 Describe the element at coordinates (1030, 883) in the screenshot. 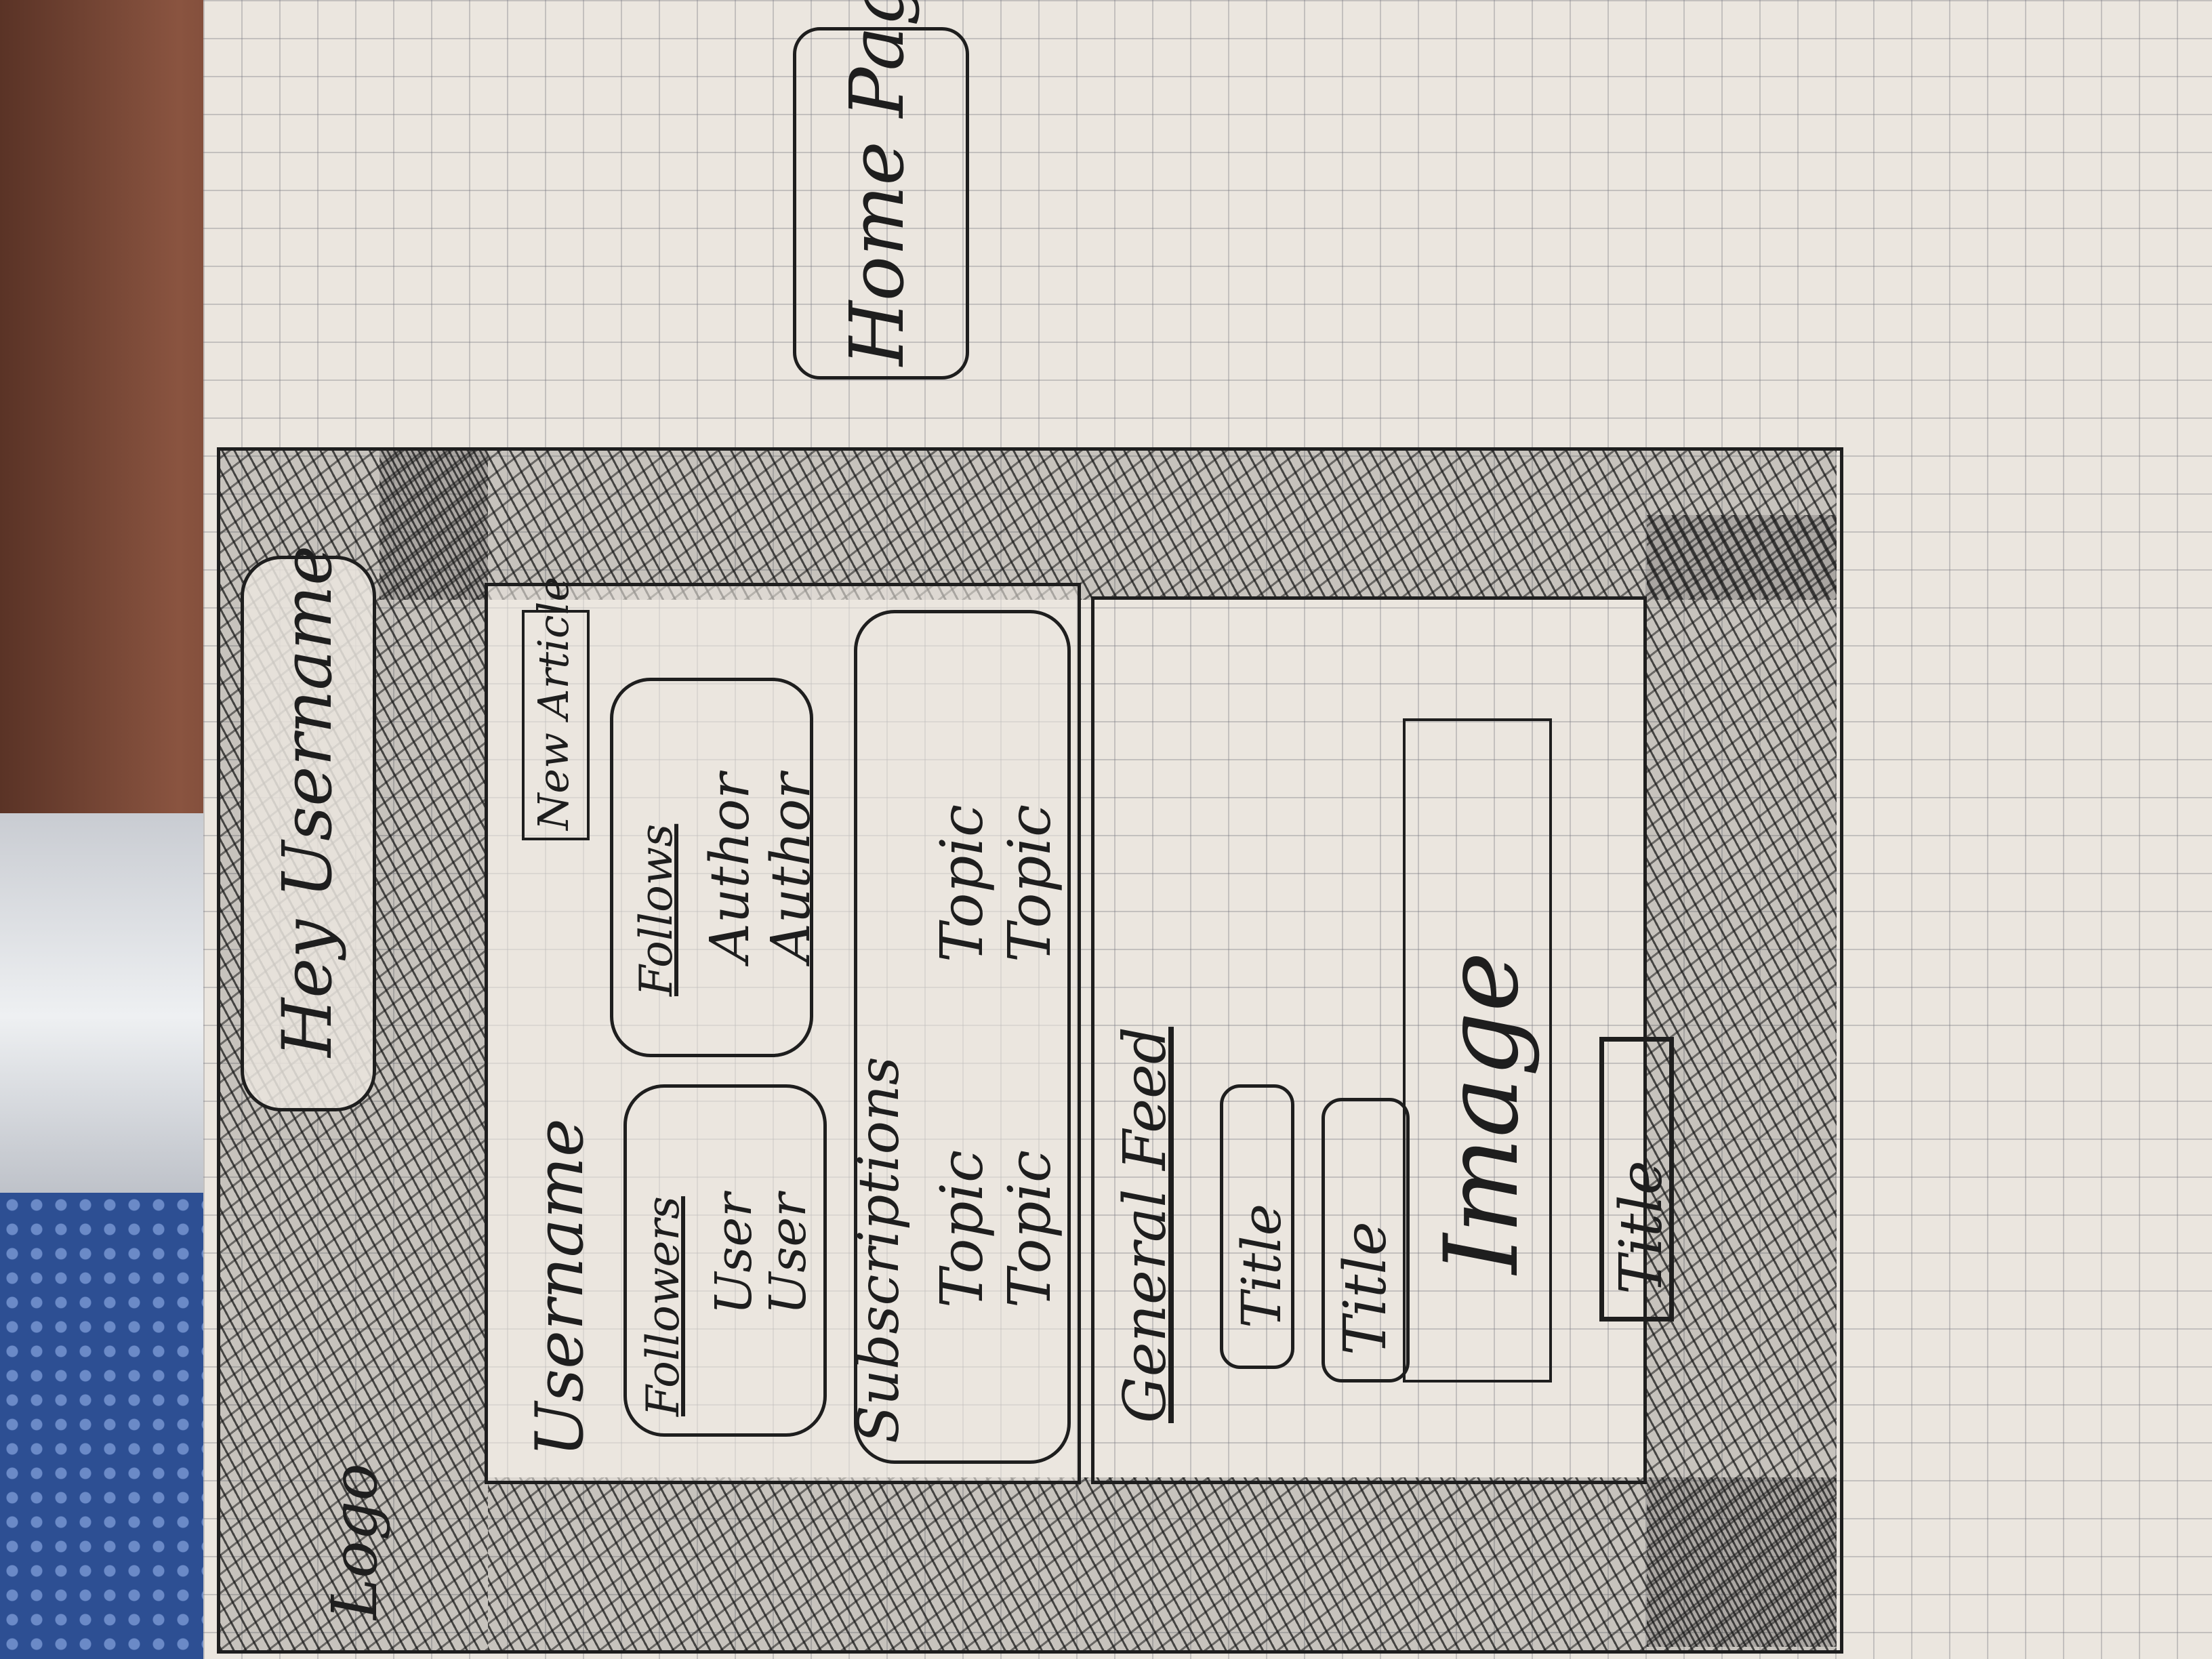

I see `topic-4: Topic` at that location.